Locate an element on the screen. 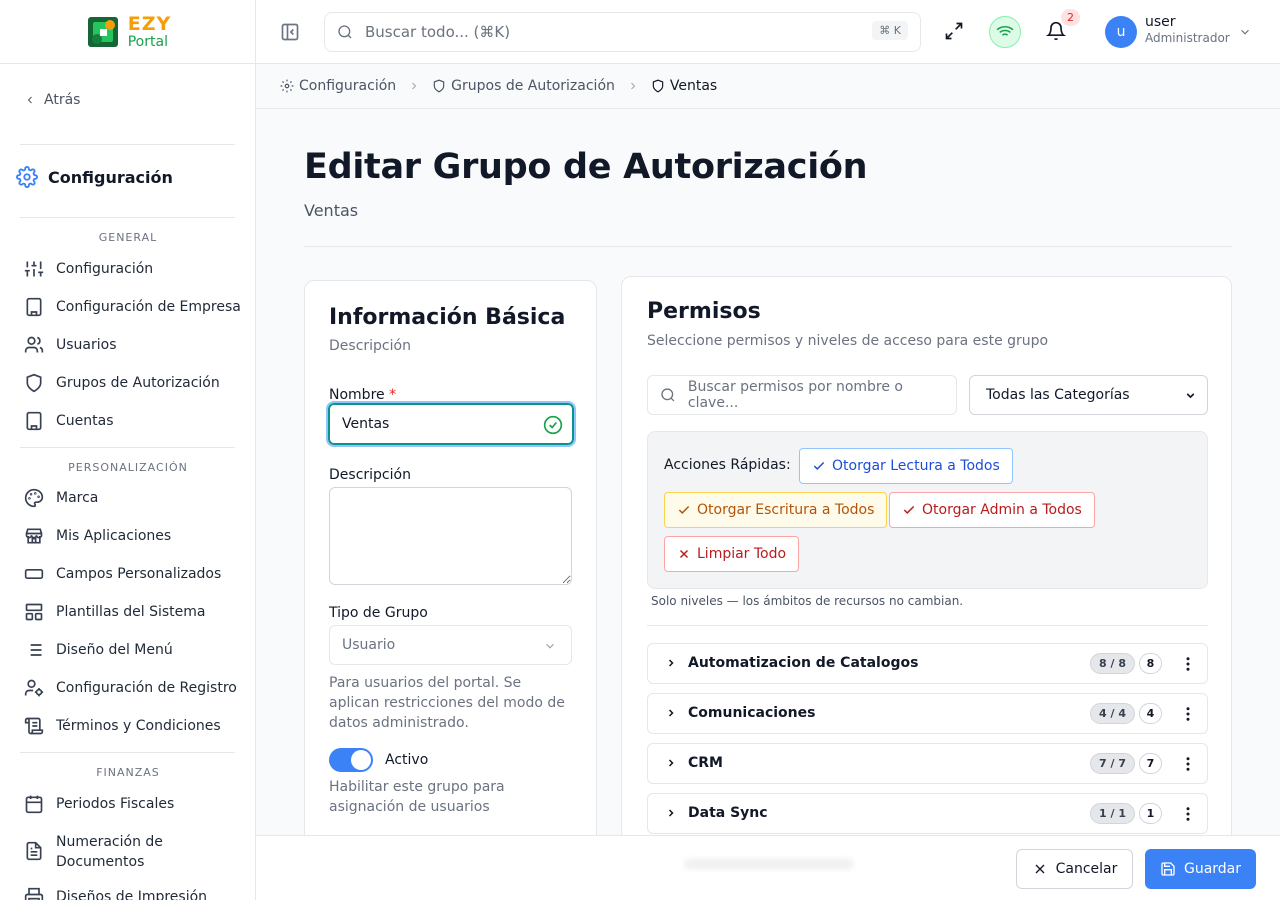  permission-group-name: Comunicaciones is located at coordinates (752, 713).